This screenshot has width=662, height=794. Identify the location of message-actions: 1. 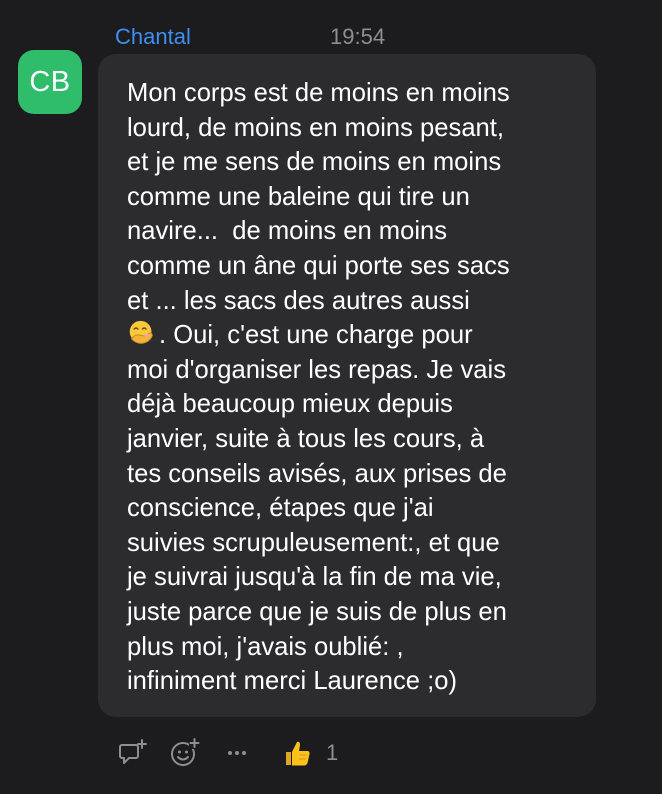
(331, 754).